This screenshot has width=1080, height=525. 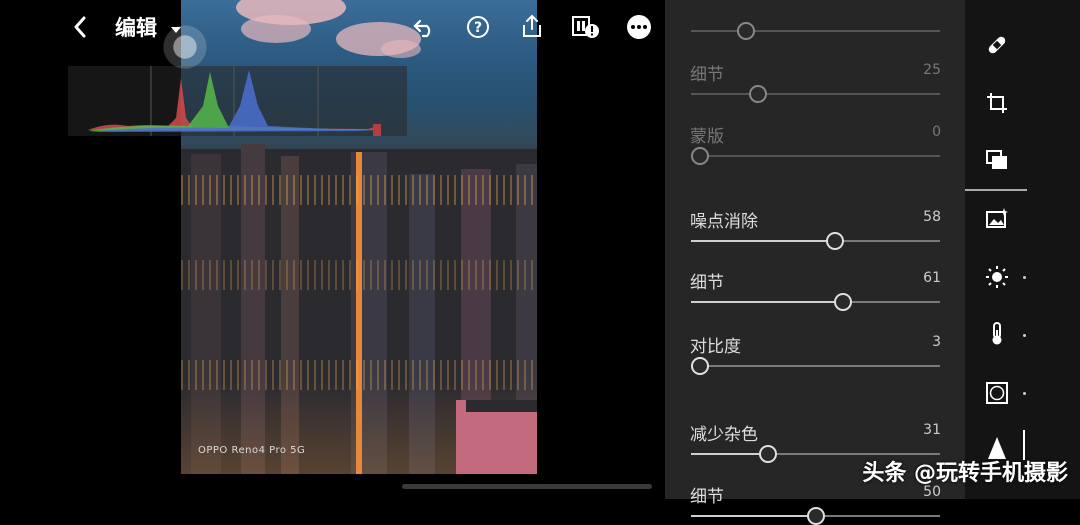 I want to click on slider-label: 蒙版, so click(x=707, y=137).